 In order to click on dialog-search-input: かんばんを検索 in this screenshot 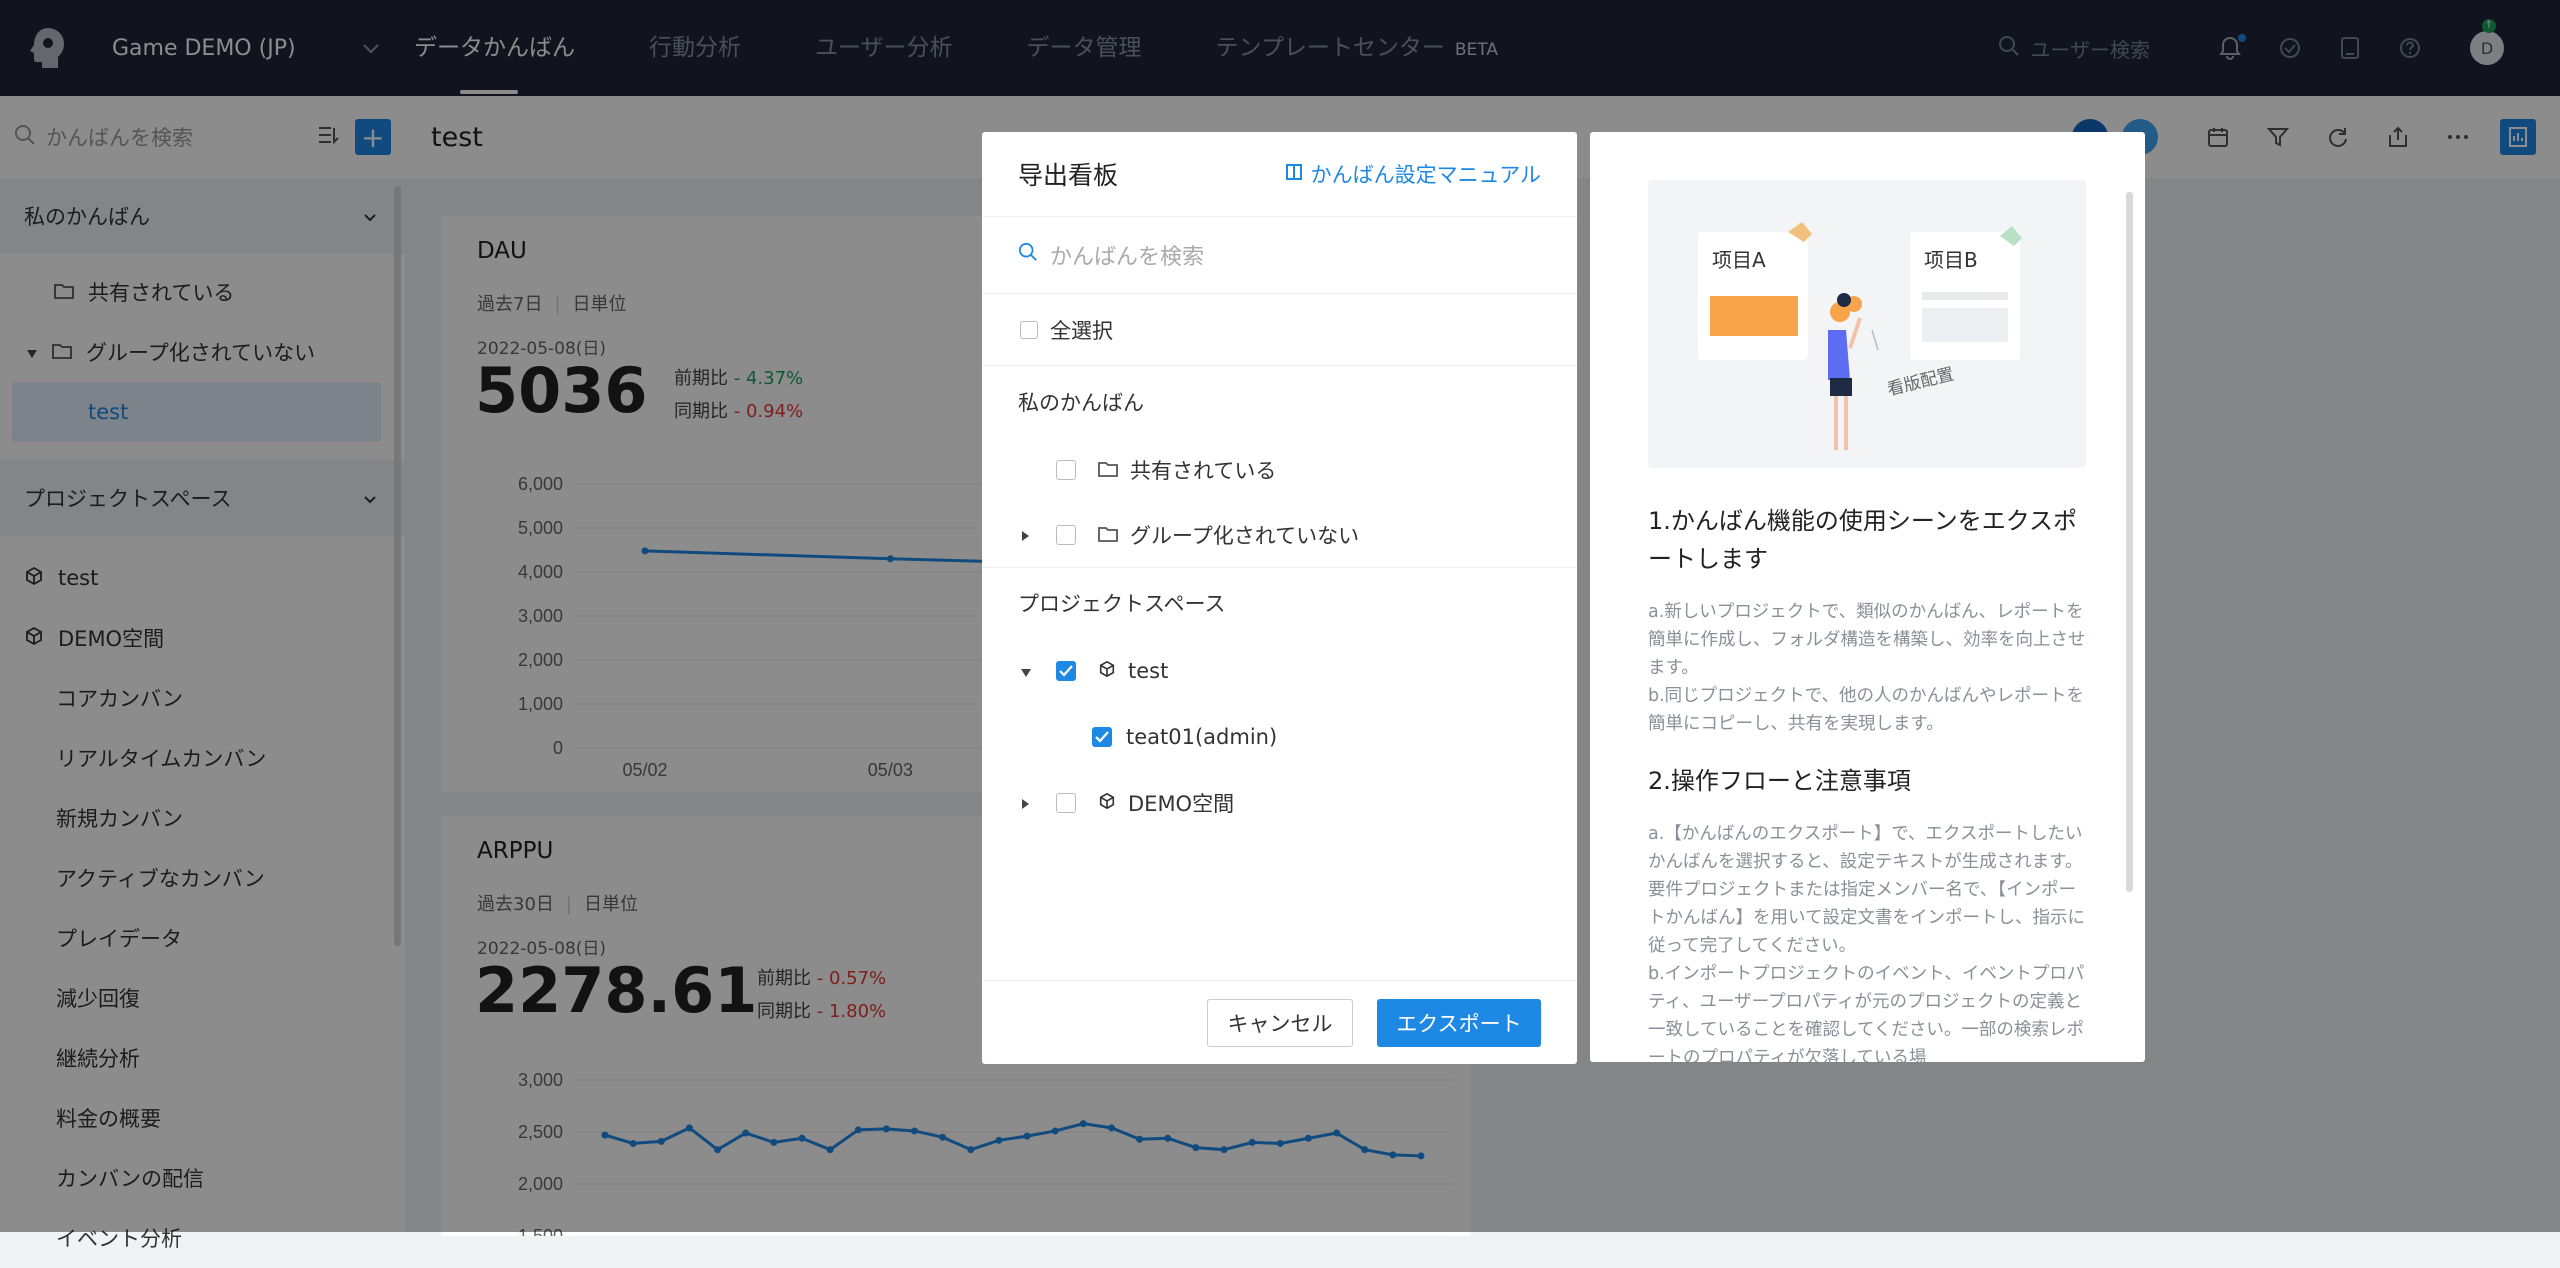, I will do `click(1279, 255)`.